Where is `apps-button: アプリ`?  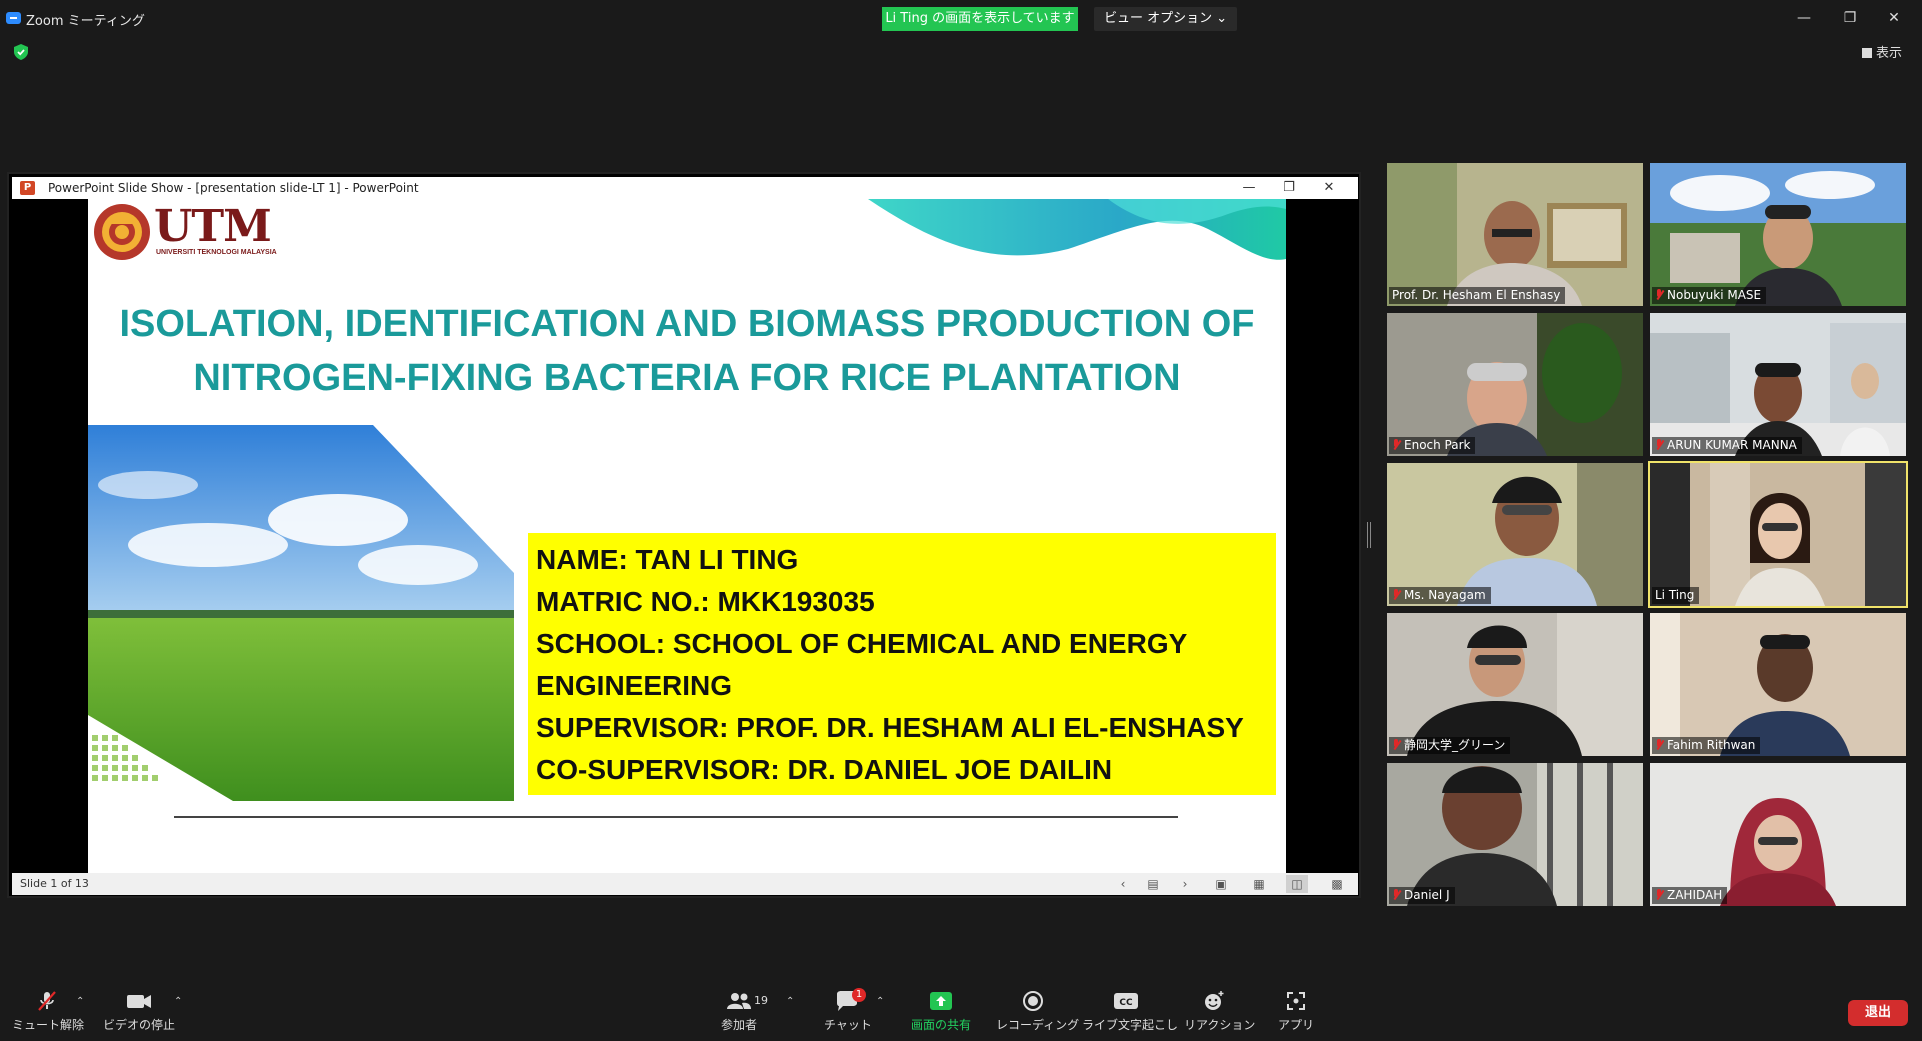 apps-button: アプリ is located at coordinates (1296, 1011).